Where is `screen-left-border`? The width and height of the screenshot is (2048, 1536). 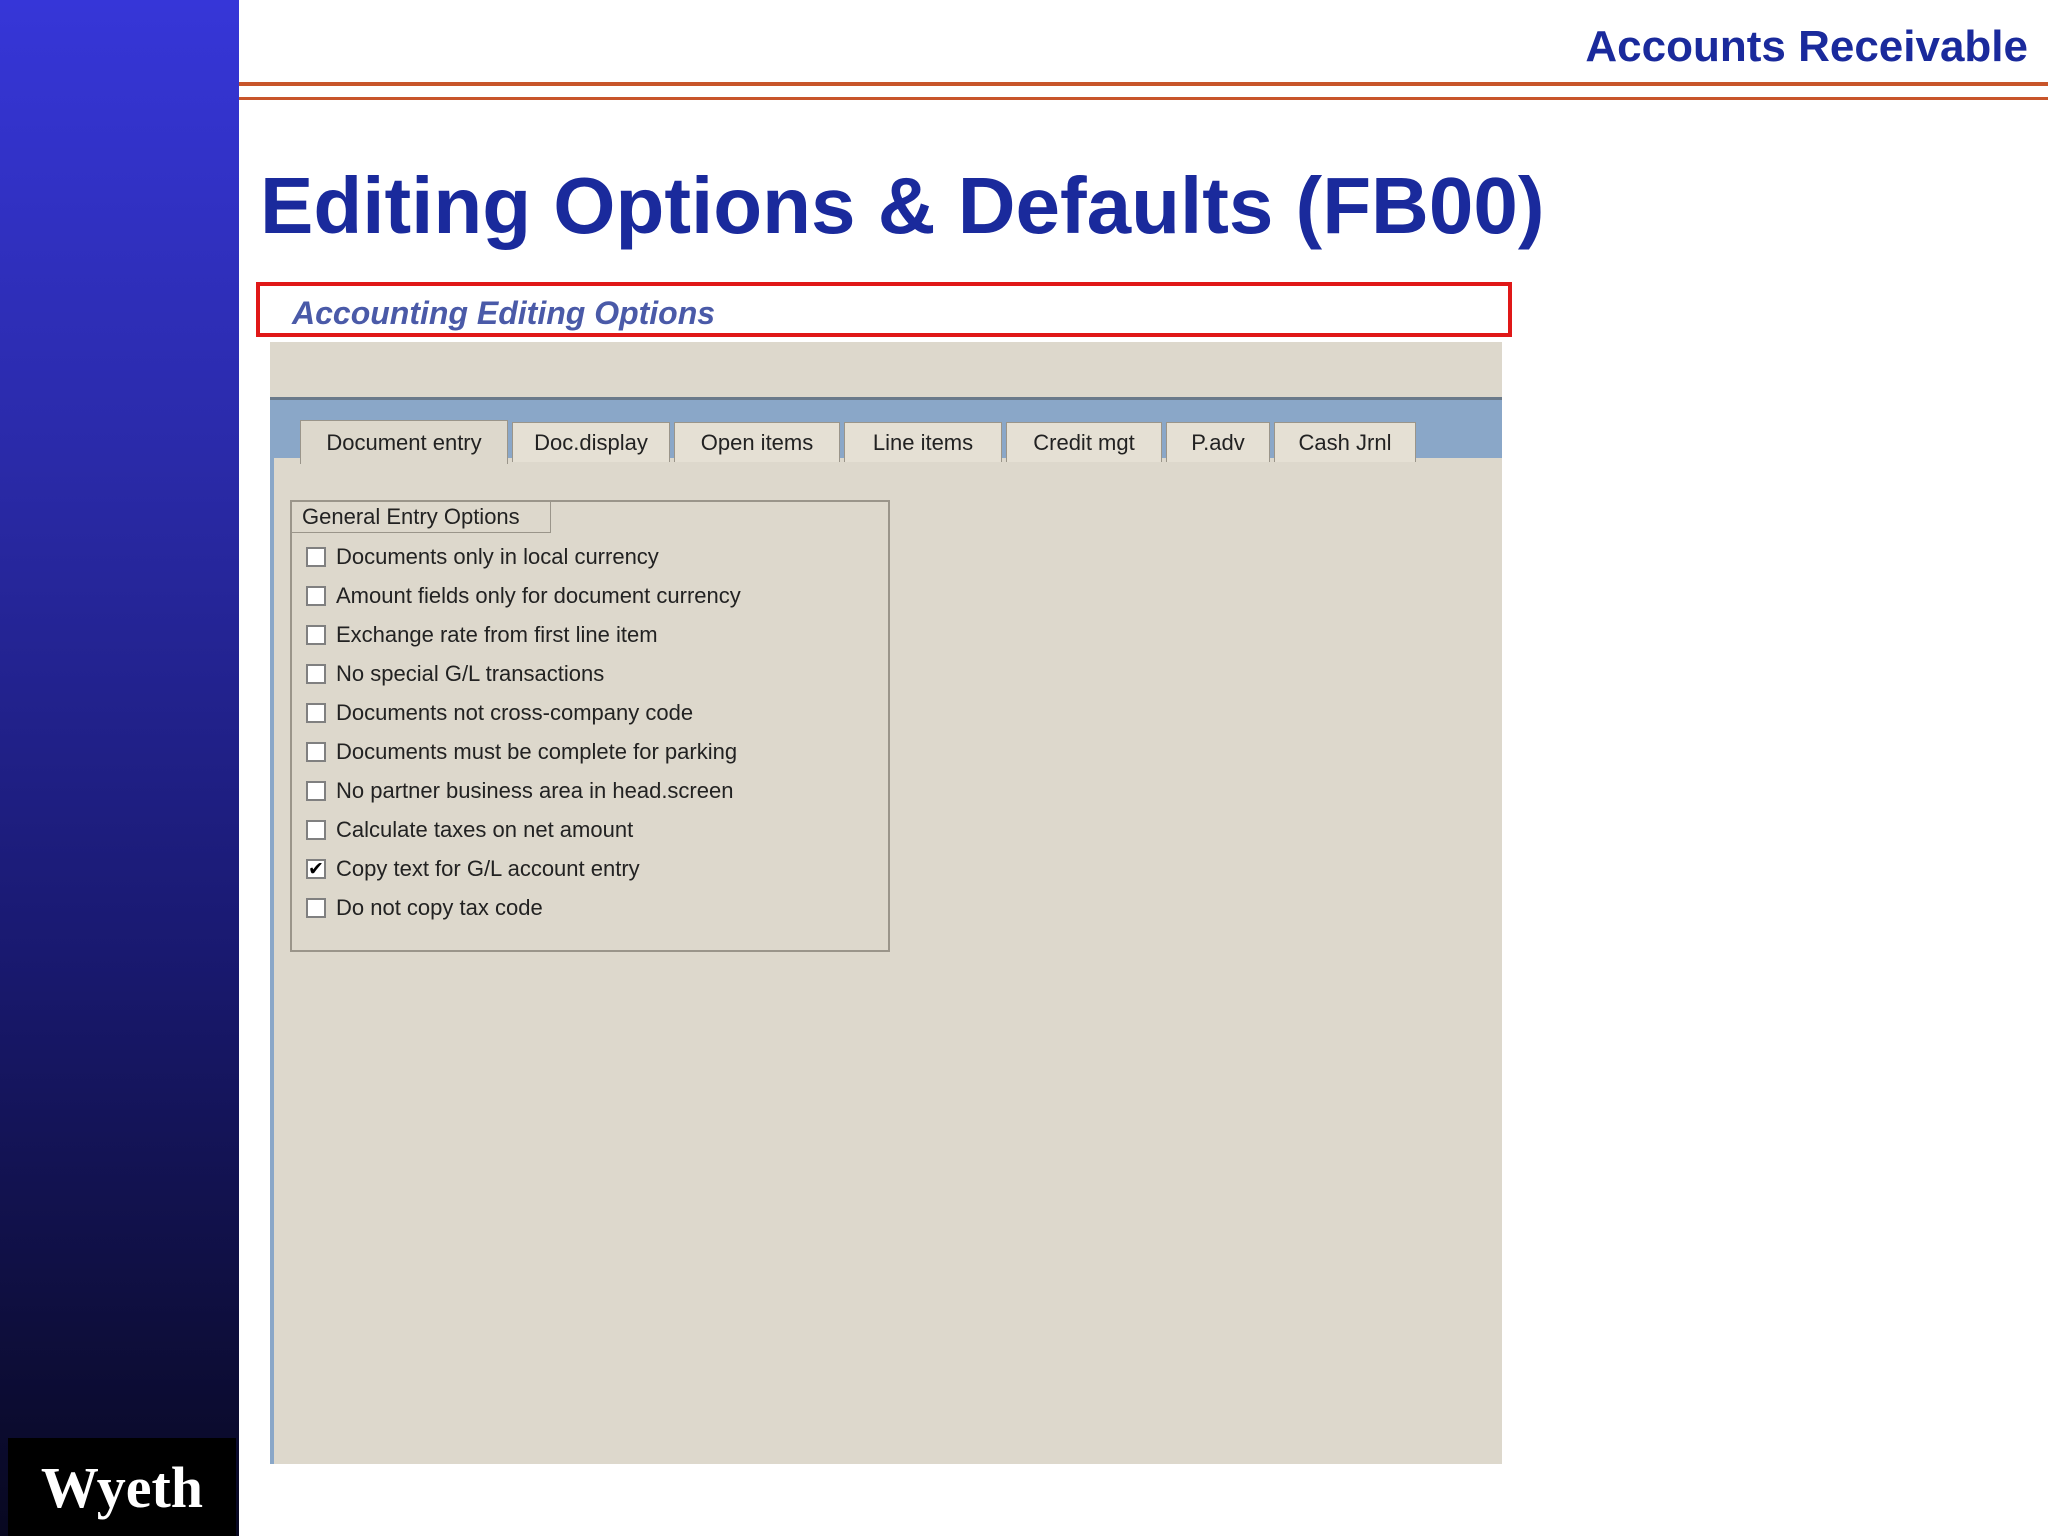
screen-left-border is located at coordinates (272, 959).